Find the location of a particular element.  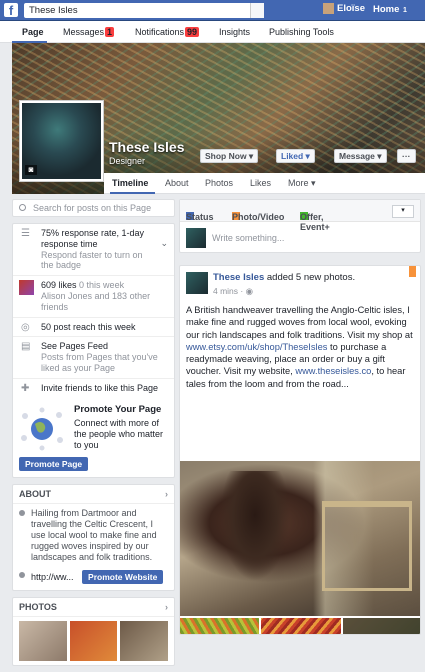

reach-icon: ◎ is located at coordinates (25, 327).